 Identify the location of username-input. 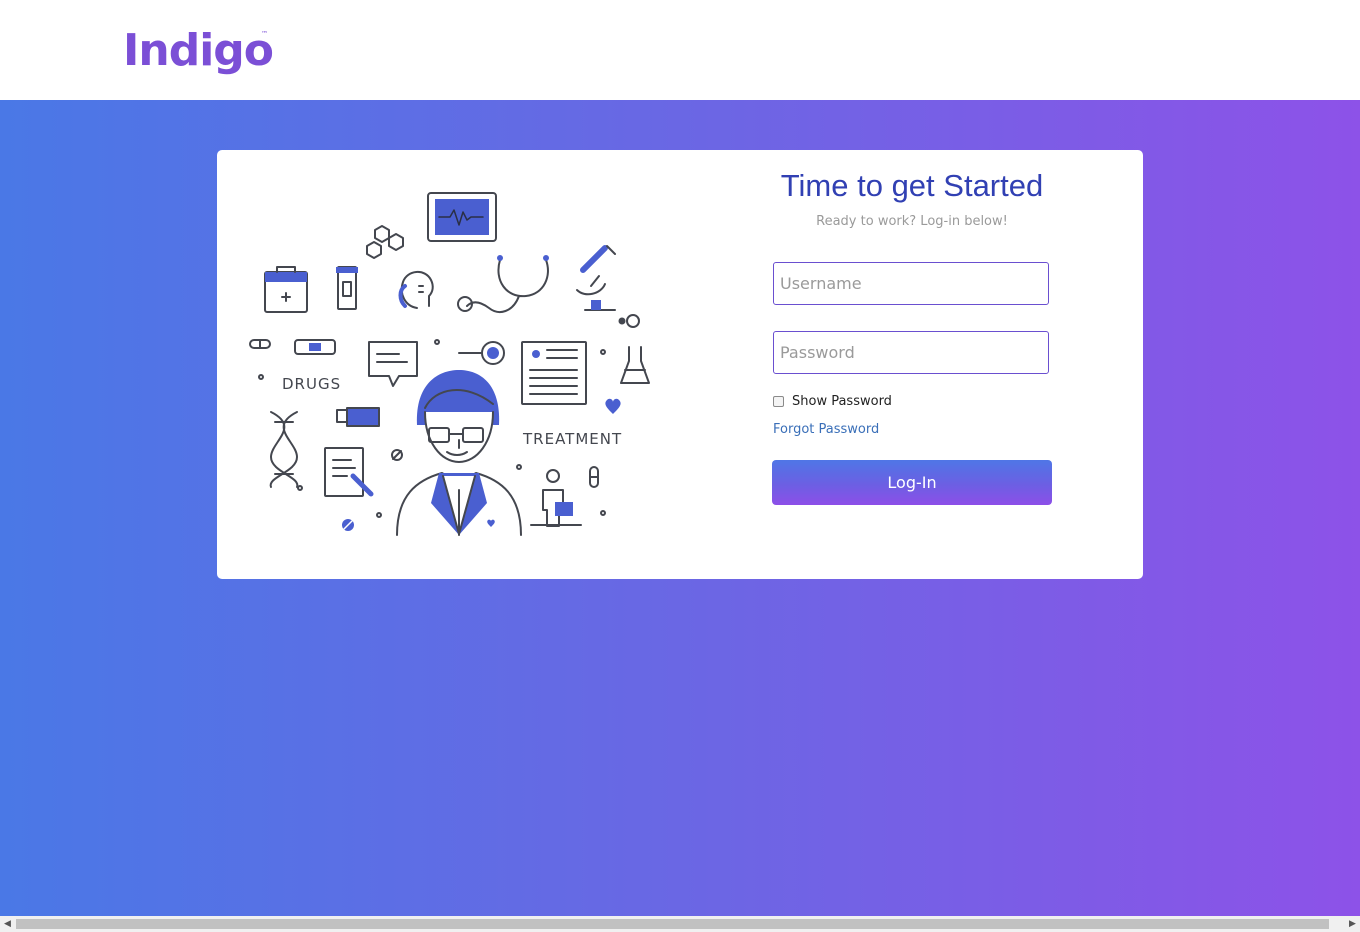
(911, 283).